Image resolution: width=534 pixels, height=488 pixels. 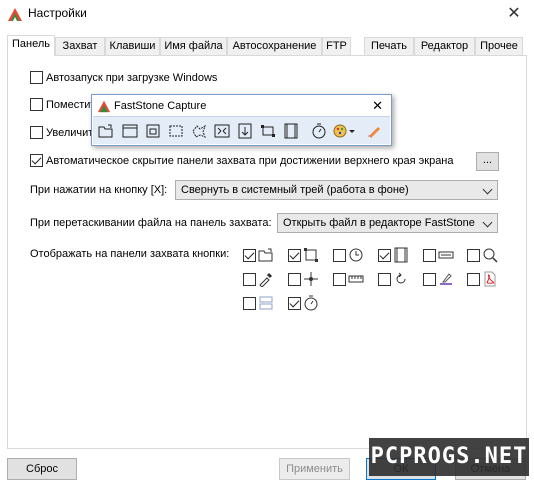 I want to click on tab-autosave: Автосохранение, so click(x=274, y=46).